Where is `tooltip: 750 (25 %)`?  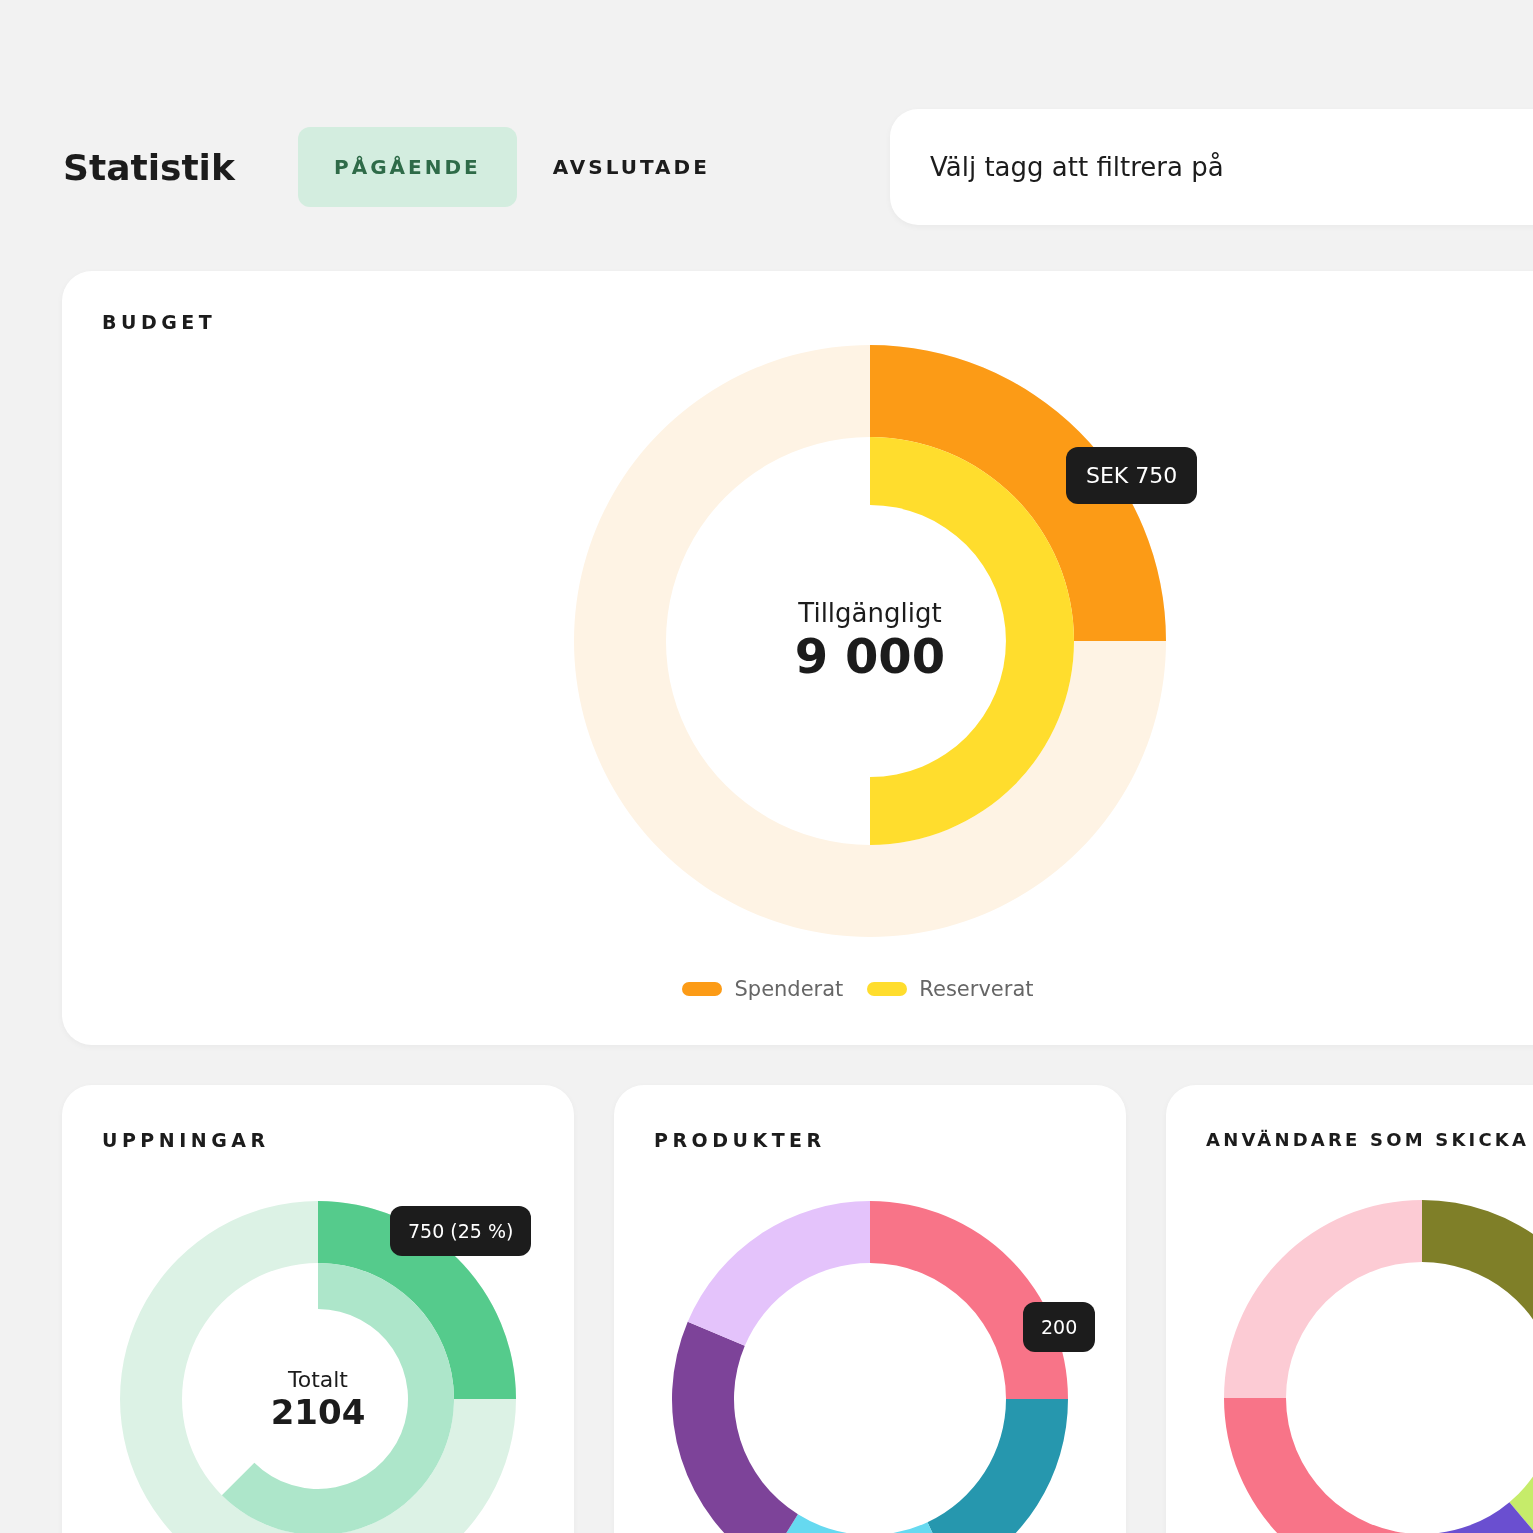 tooltip: 750 (25 %) is located at coordinates (461, 1231).